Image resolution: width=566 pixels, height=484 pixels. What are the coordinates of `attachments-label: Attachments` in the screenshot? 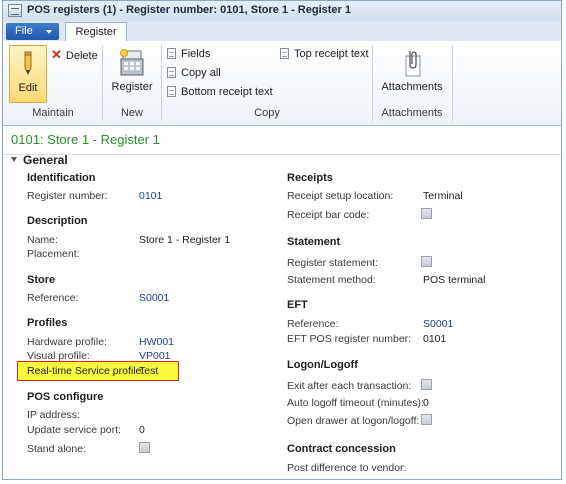 It's located at (412, 87).